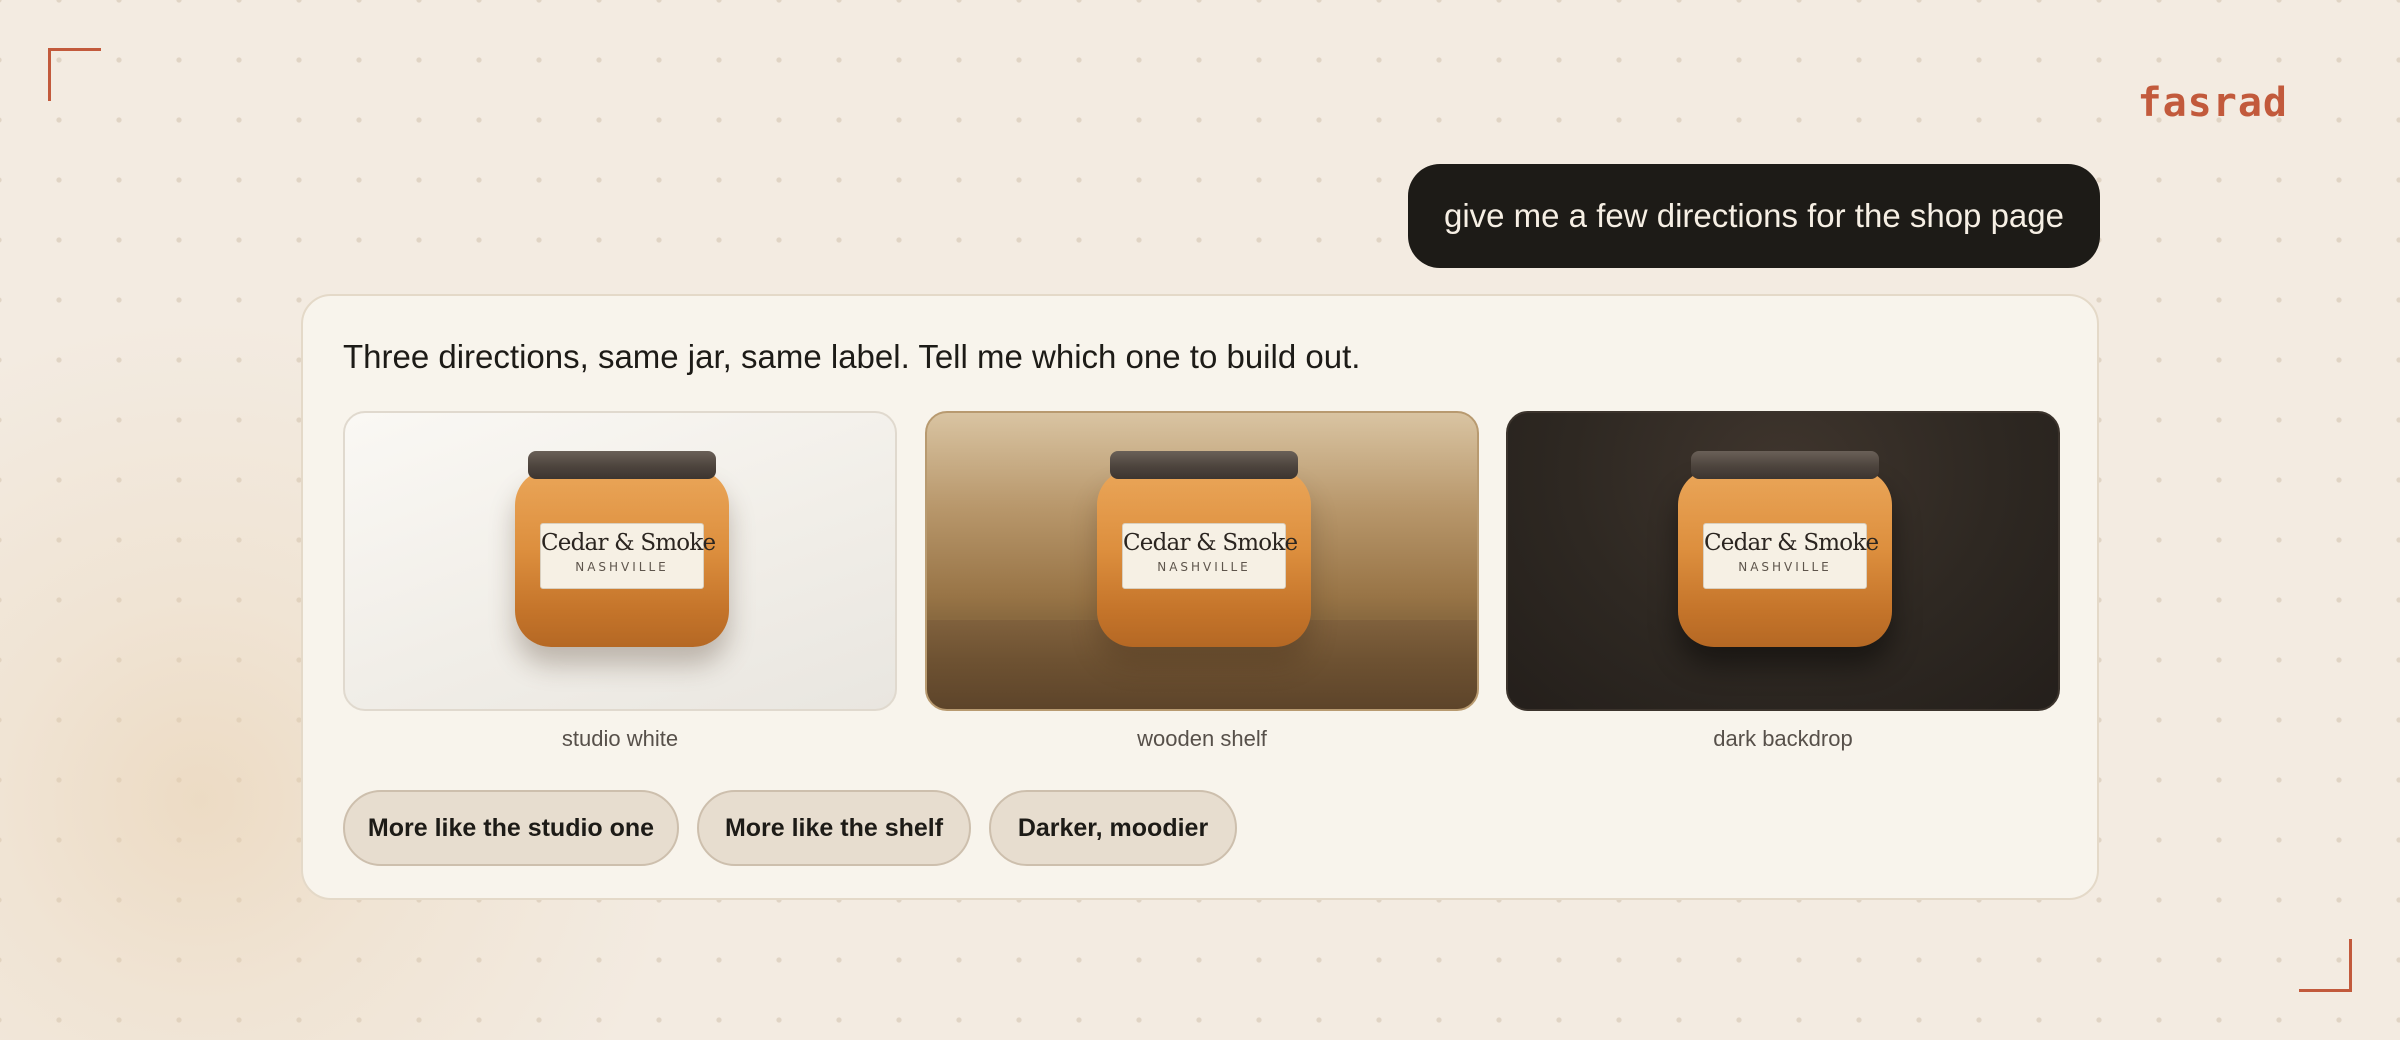 The height and width of the screenshot is (1040, 2400). Describe the element at coordinates (1202, 738) in the screenshot. I see `option-caption-wooden-shelf: wooden shelf` at that location.